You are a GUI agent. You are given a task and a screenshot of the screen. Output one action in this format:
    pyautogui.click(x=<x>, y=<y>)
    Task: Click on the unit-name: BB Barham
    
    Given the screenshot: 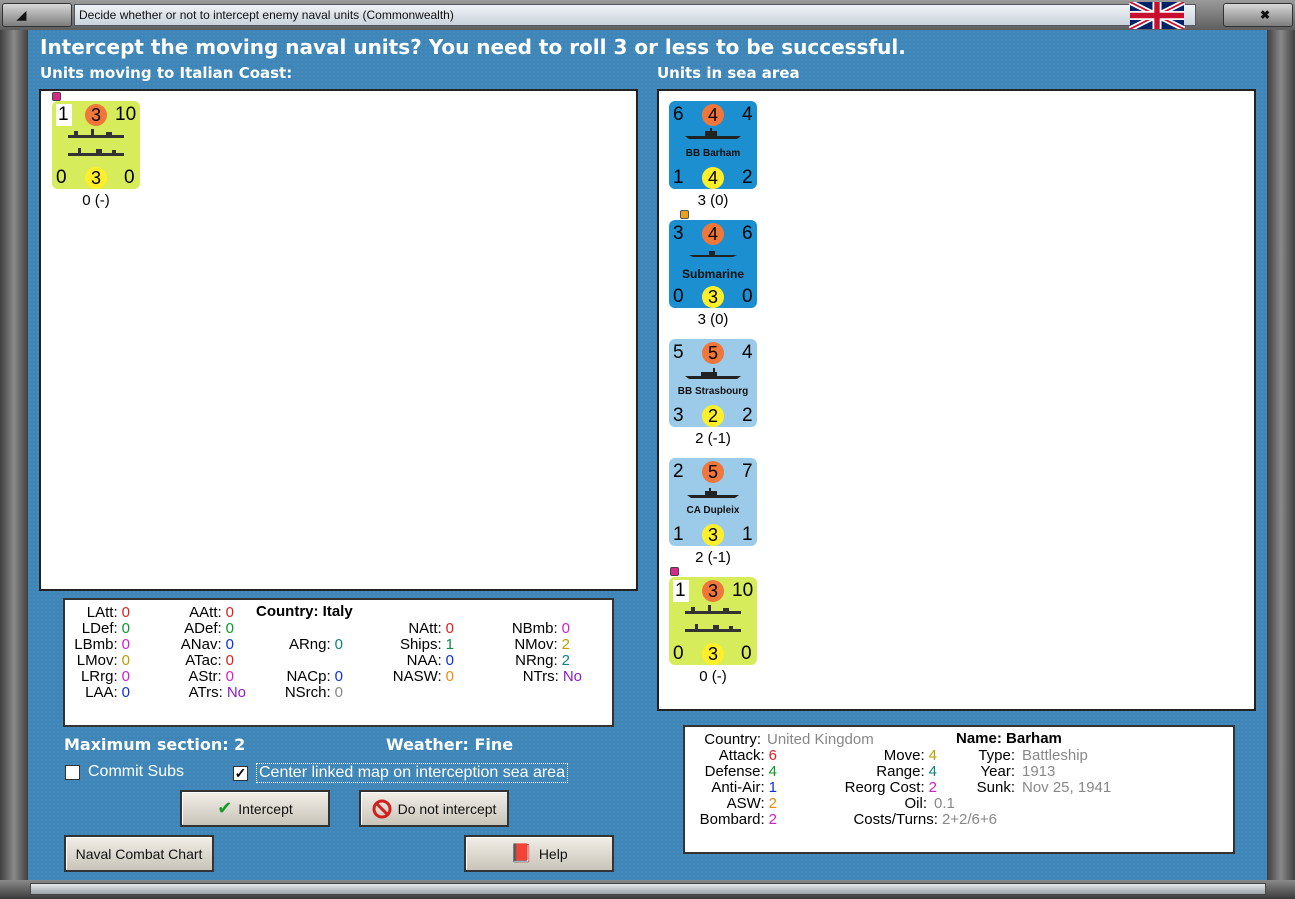 What is the action you would take?
    pyautogui.click(x=713, y=153)
    